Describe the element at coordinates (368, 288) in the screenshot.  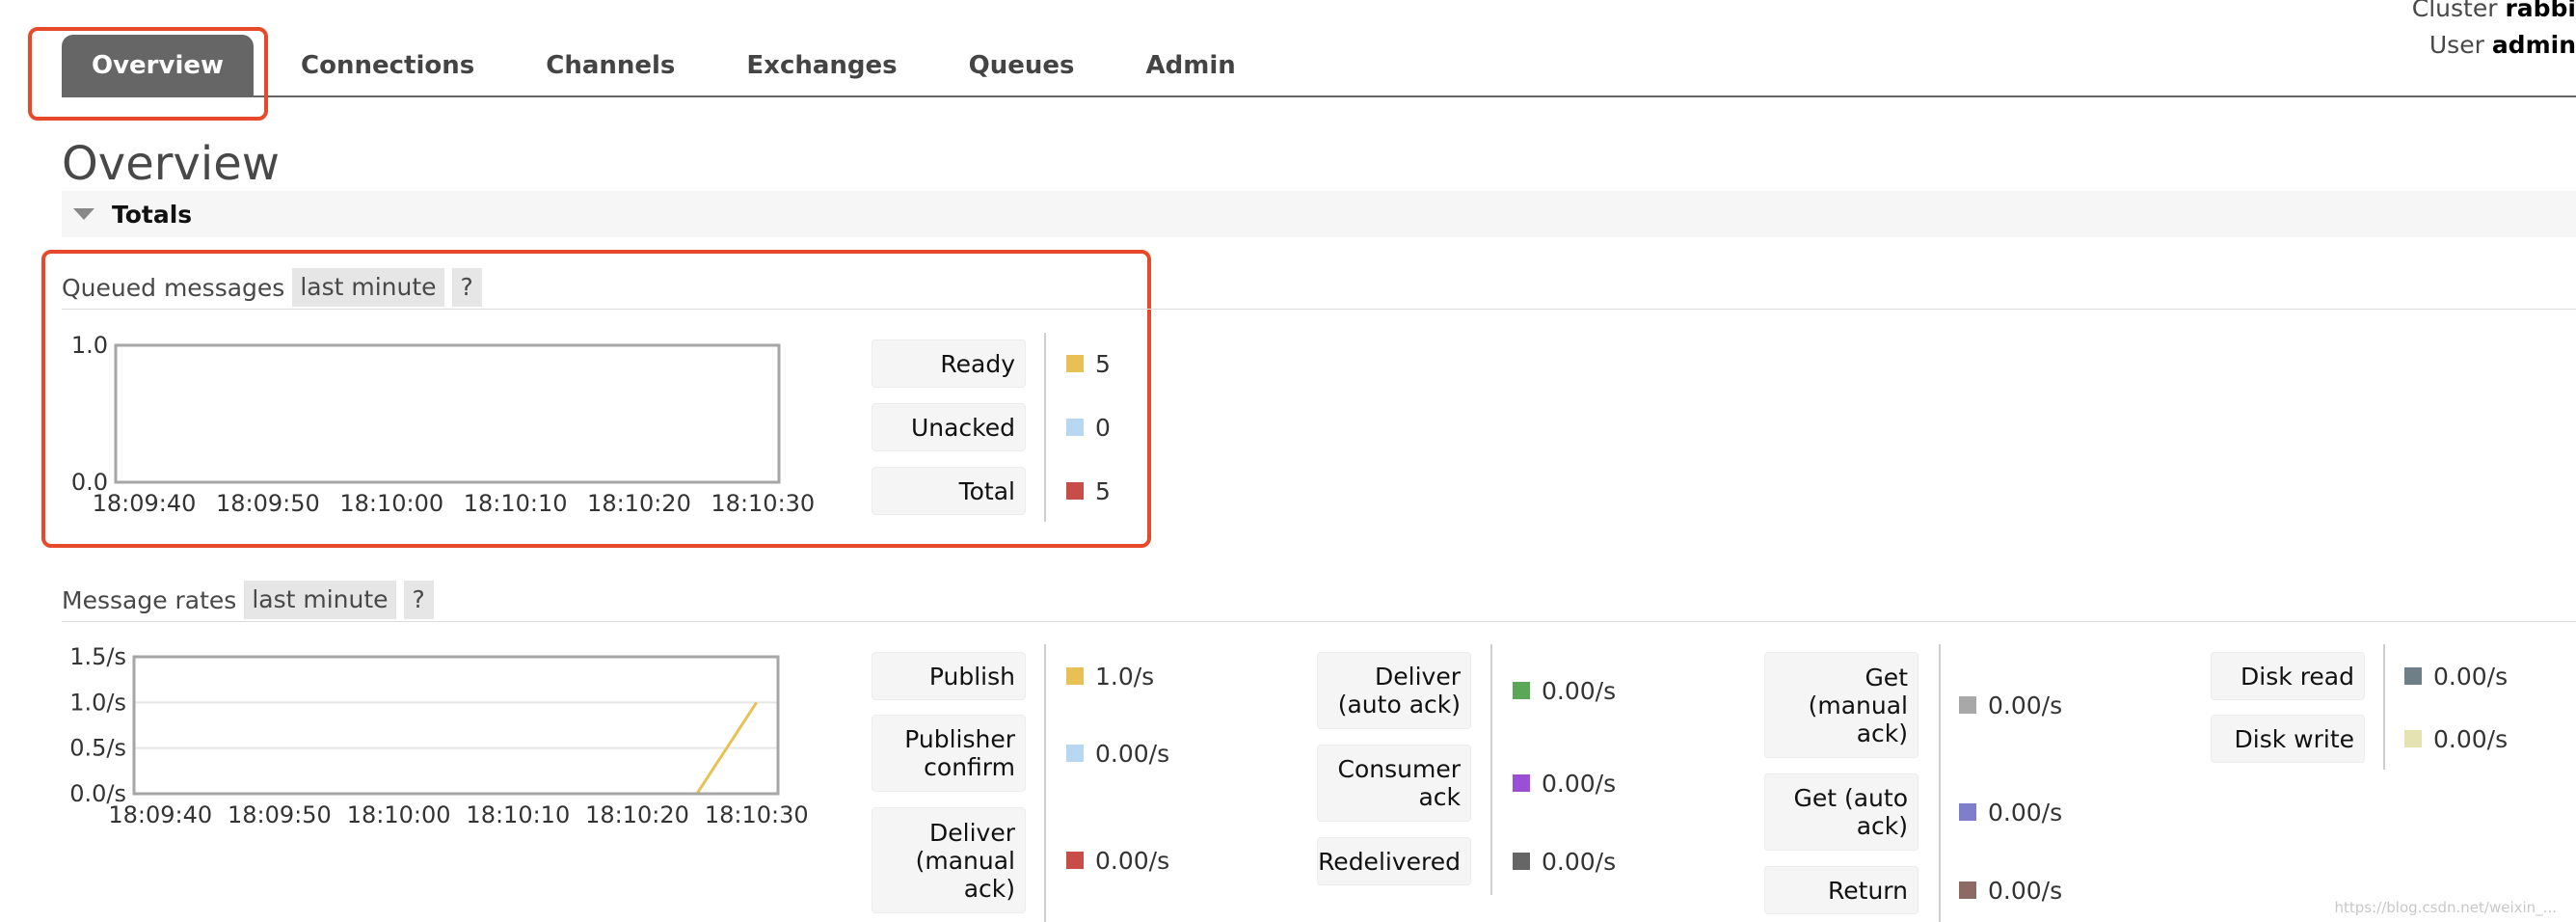
I see `queued-range-selector: last minute` at that location.